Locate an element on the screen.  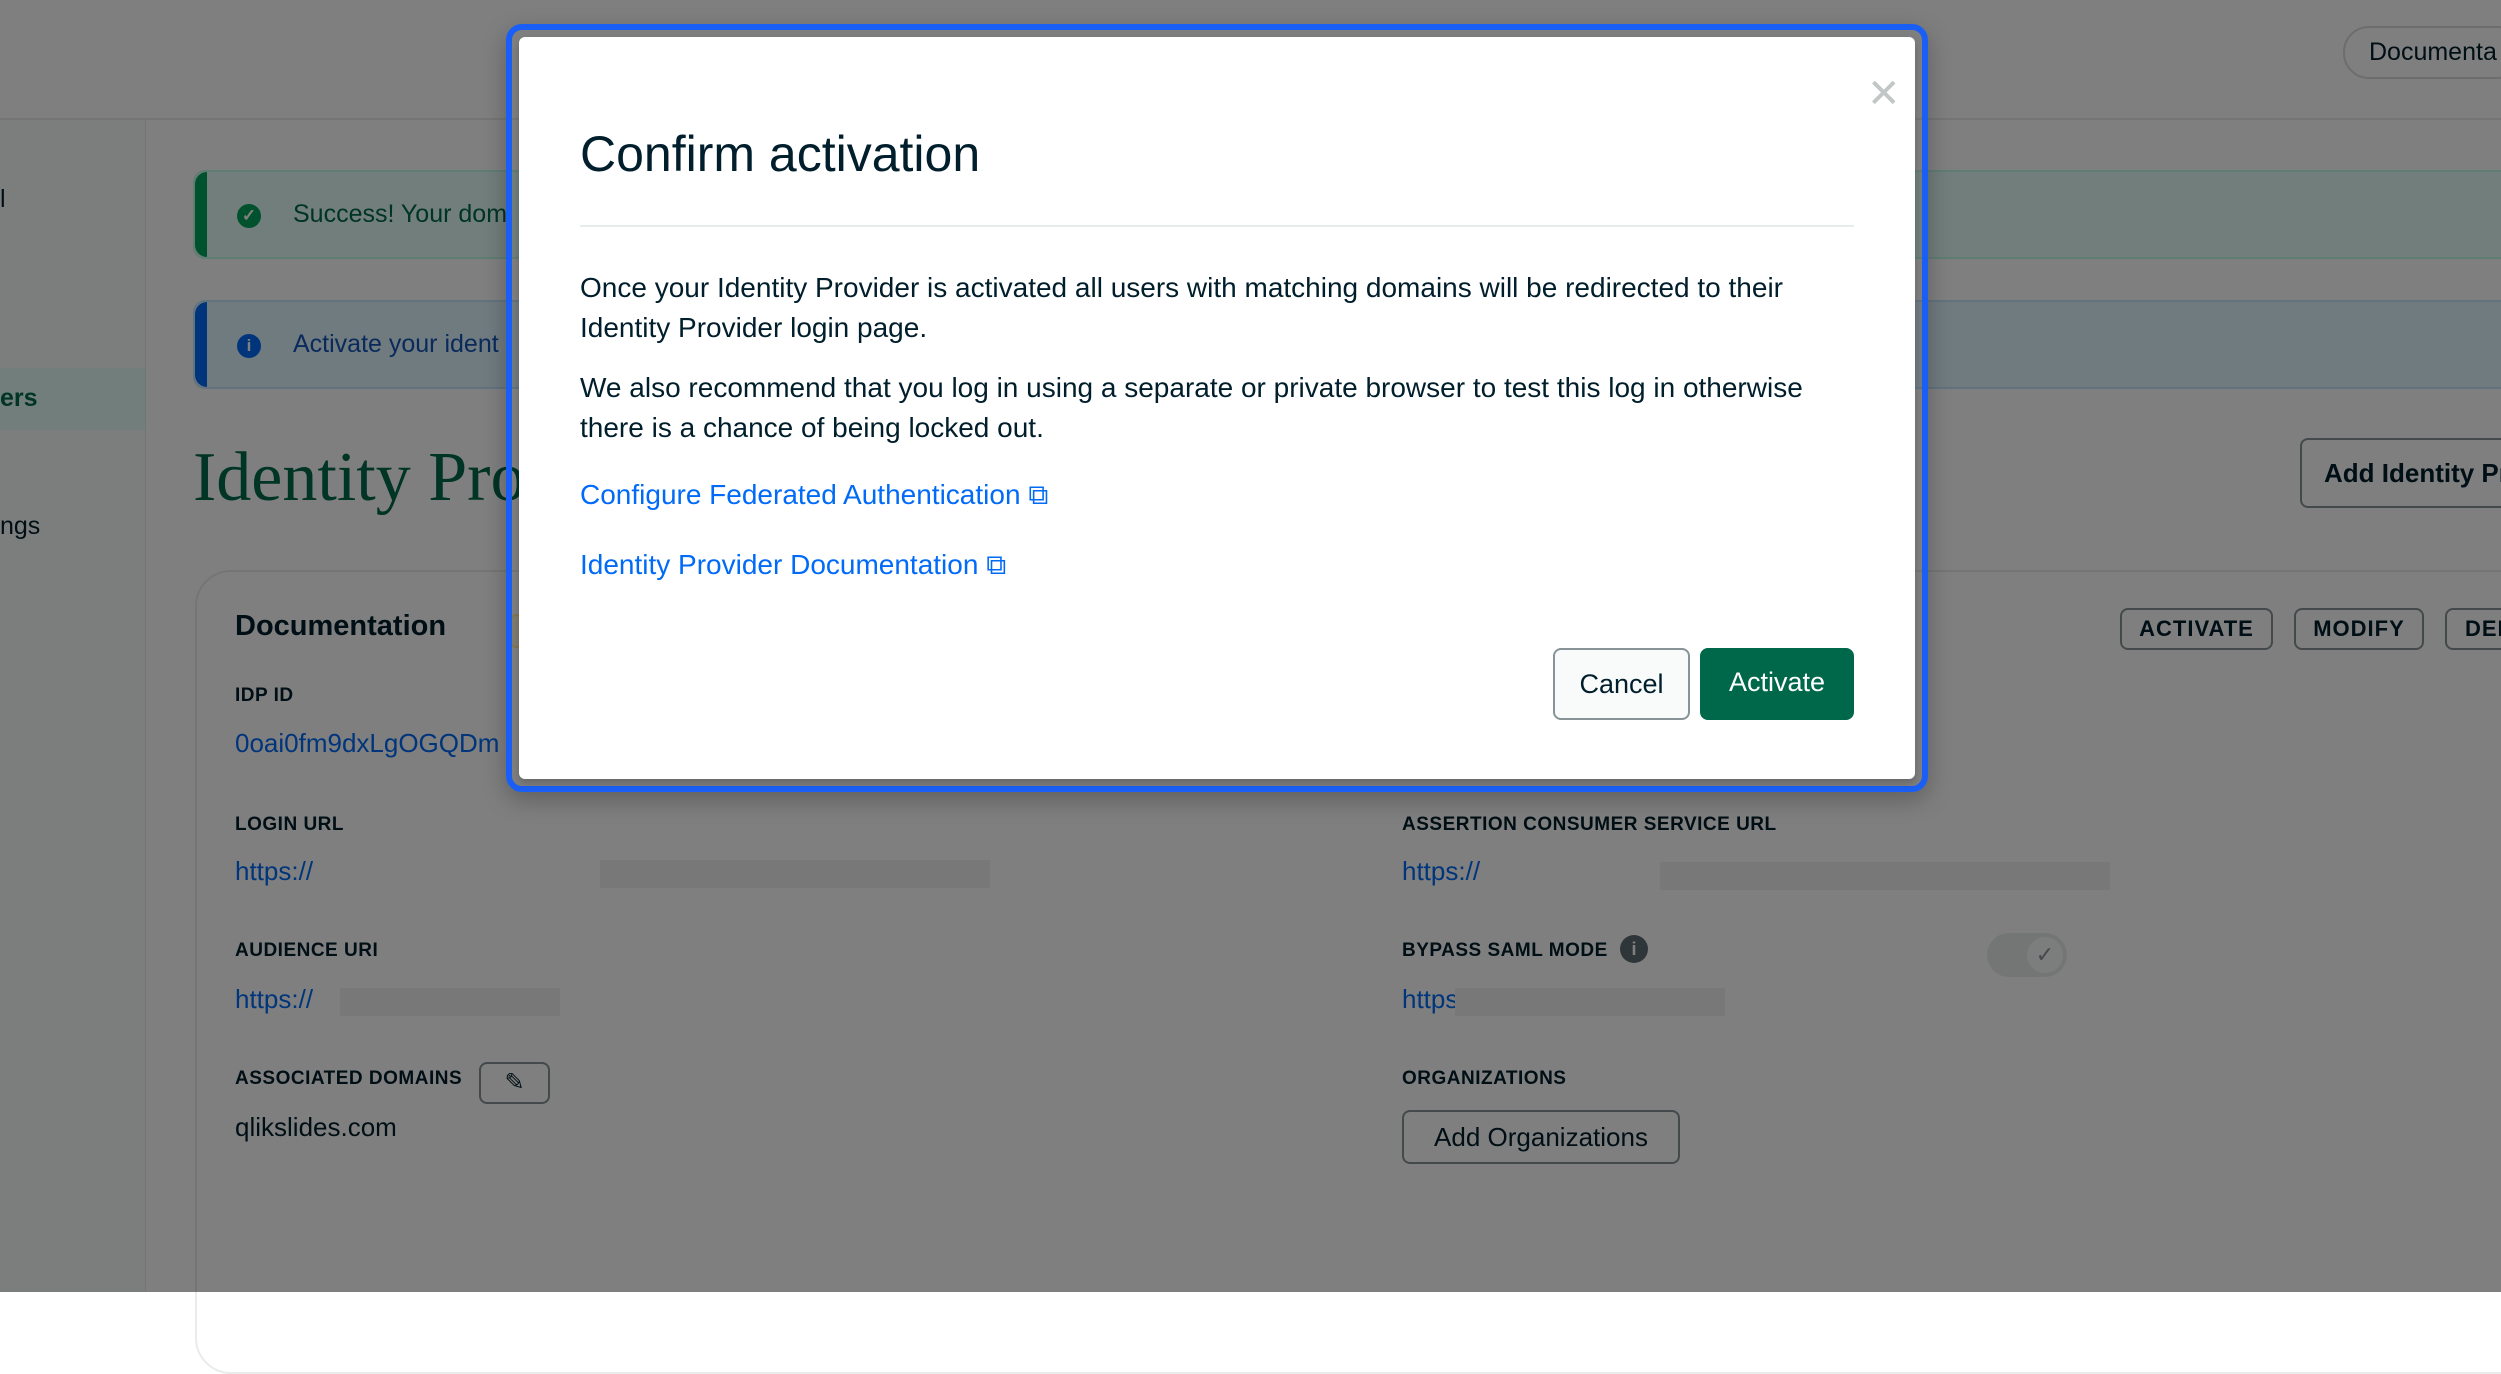
cancel-button: Cancel is located at coordinates (1621, 684).